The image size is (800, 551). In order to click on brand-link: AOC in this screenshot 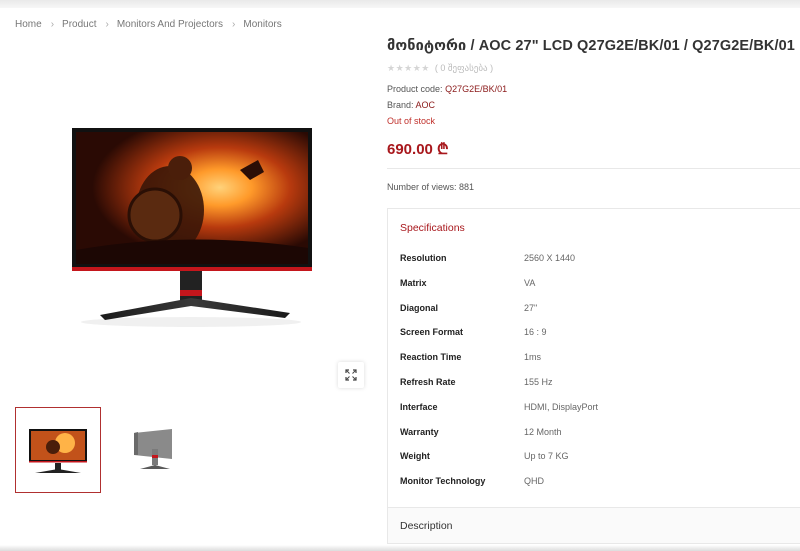, I will do `click(426, 105)`.